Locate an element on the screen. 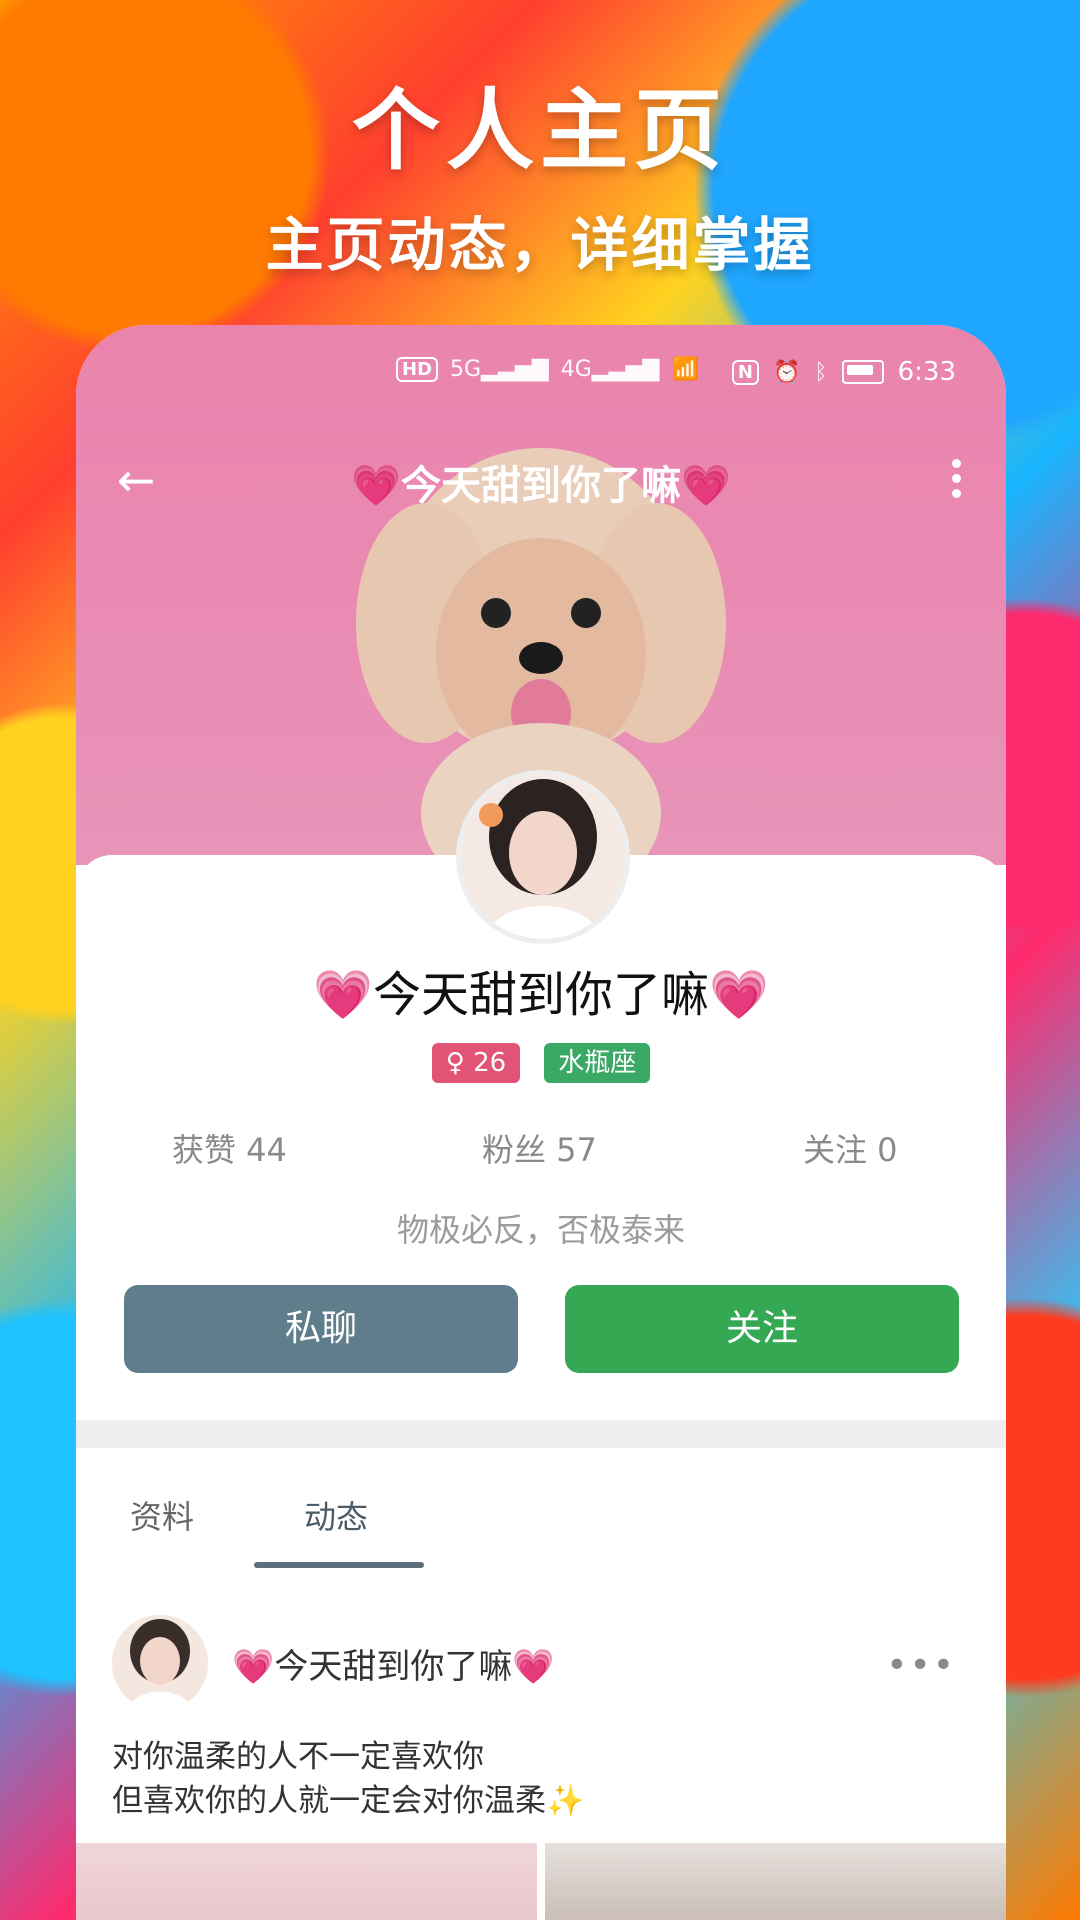  zodiac-badge: 水瓶座 is located at coordinates (597, 1063).